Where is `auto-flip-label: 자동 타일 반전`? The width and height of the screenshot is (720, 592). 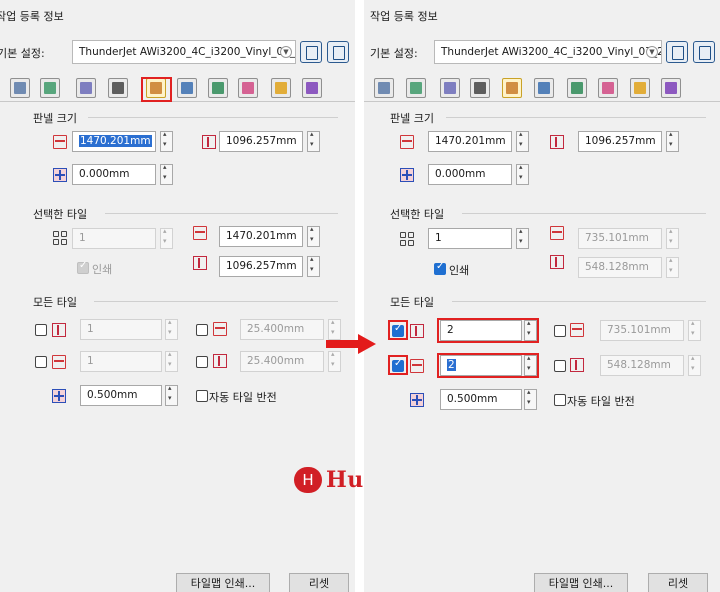 auto-flip-label: 자동 타일 반전 is located at coordinates (601, 401).